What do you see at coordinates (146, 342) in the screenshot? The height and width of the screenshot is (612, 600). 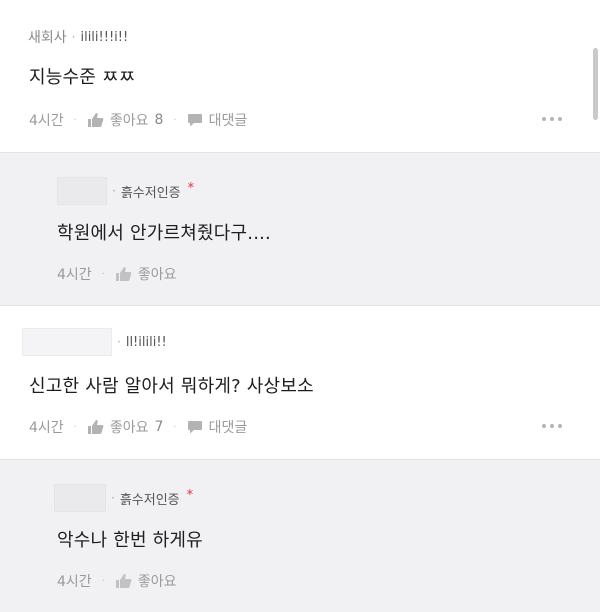 I see `author-tag: ll!ilili!!` at bounding box center [146, 342].